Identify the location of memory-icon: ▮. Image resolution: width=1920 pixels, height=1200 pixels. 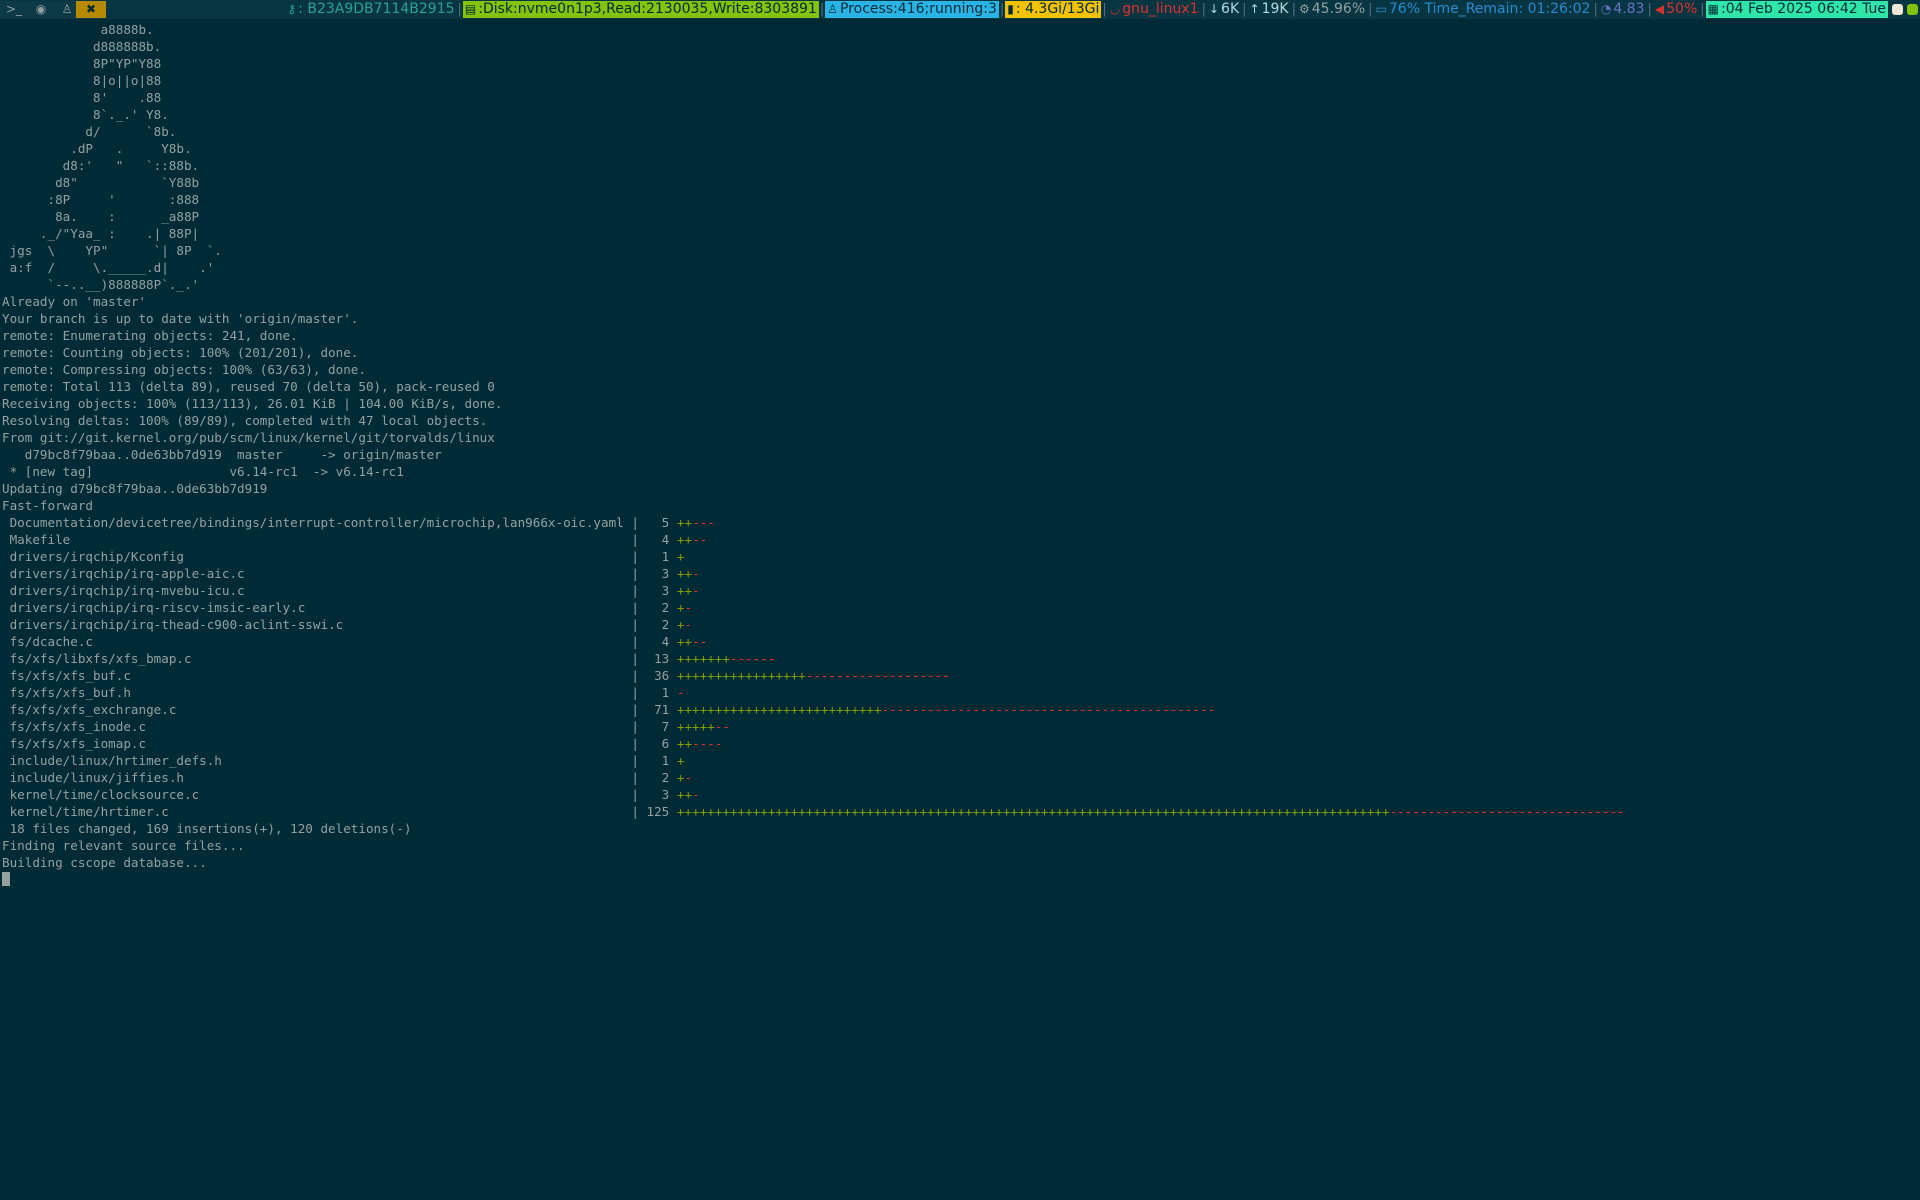
(1010, 9).